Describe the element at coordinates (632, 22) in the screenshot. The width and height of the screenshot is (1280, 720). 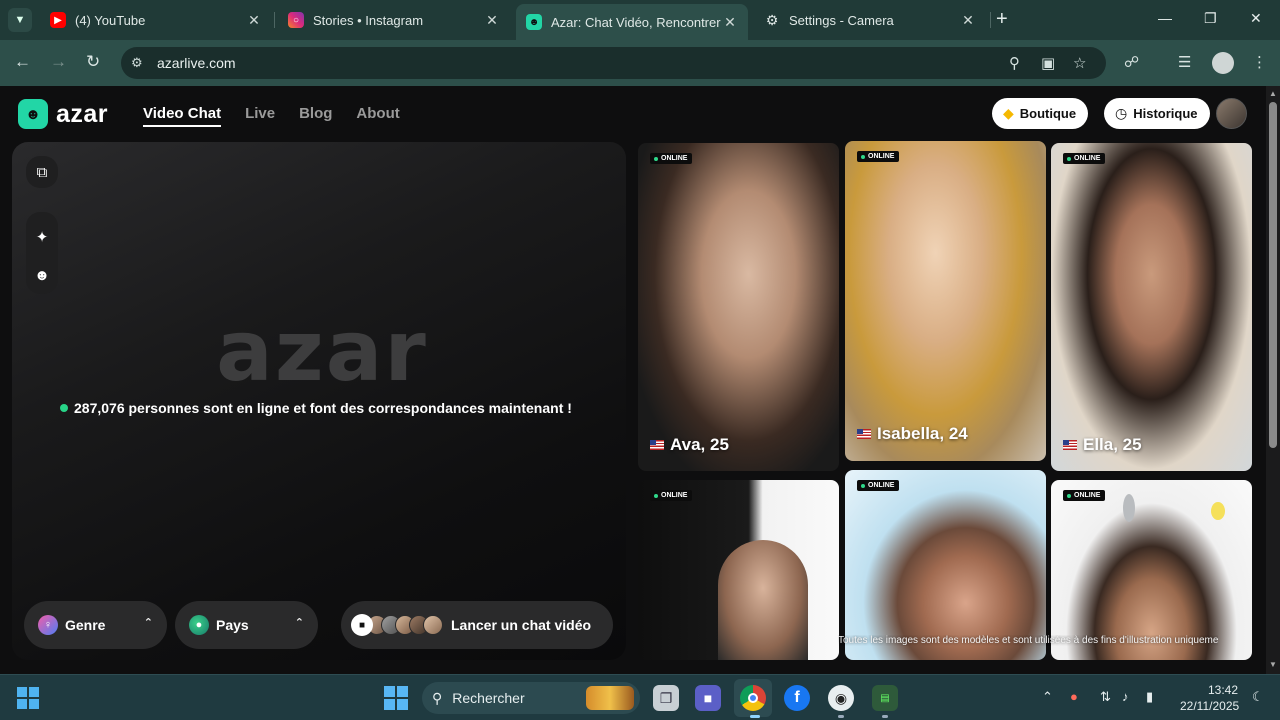
I see `tab-azar: ☻ Azar: Chat Vidéo, Rencontrer de ✕` at that location.